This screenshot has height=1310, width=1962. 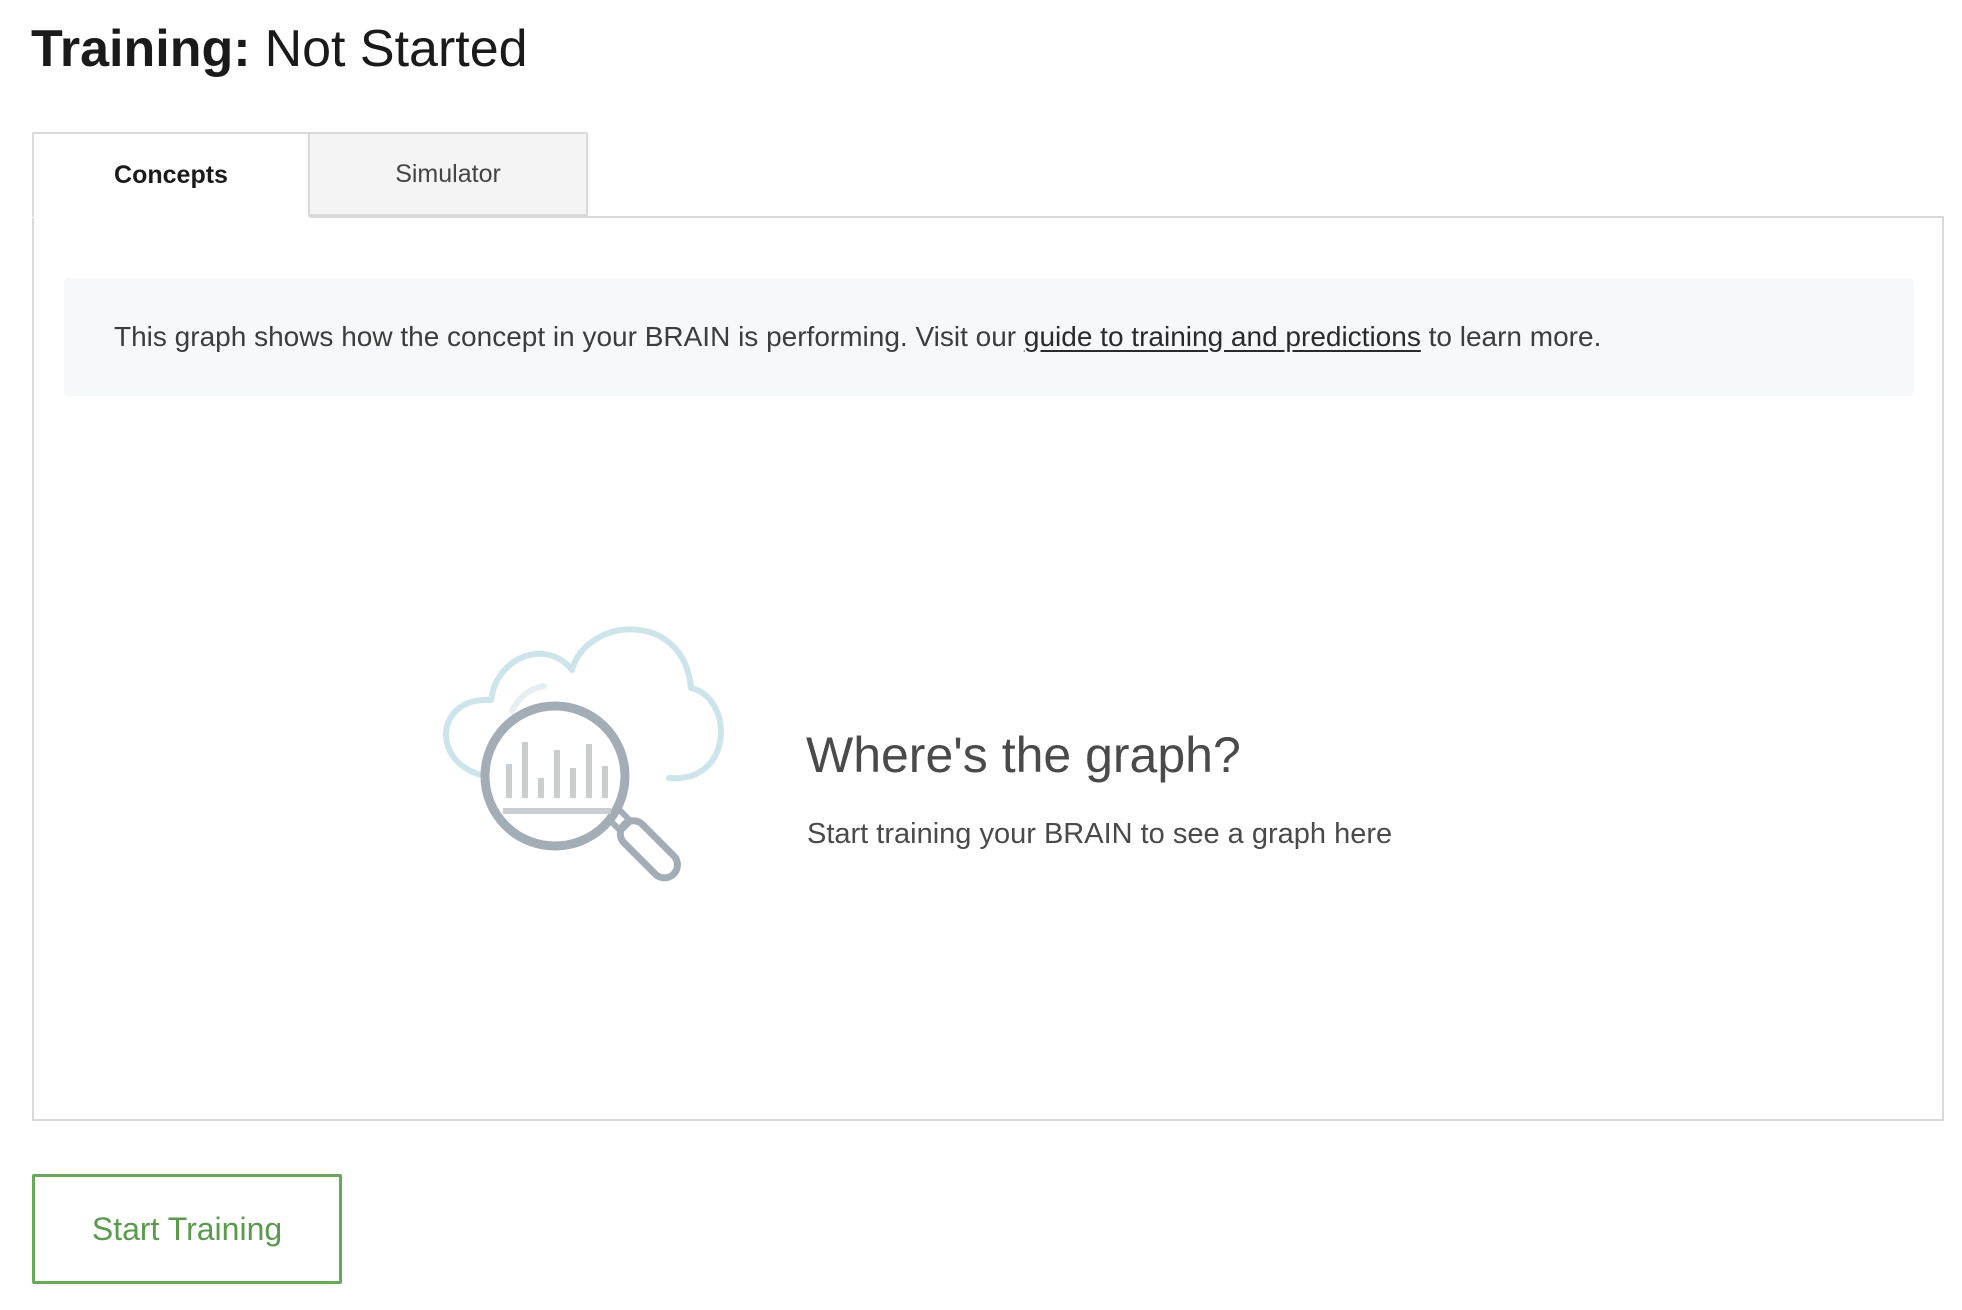 I want to click on tab-simulator: Simulator, so click(x=449, y=174).